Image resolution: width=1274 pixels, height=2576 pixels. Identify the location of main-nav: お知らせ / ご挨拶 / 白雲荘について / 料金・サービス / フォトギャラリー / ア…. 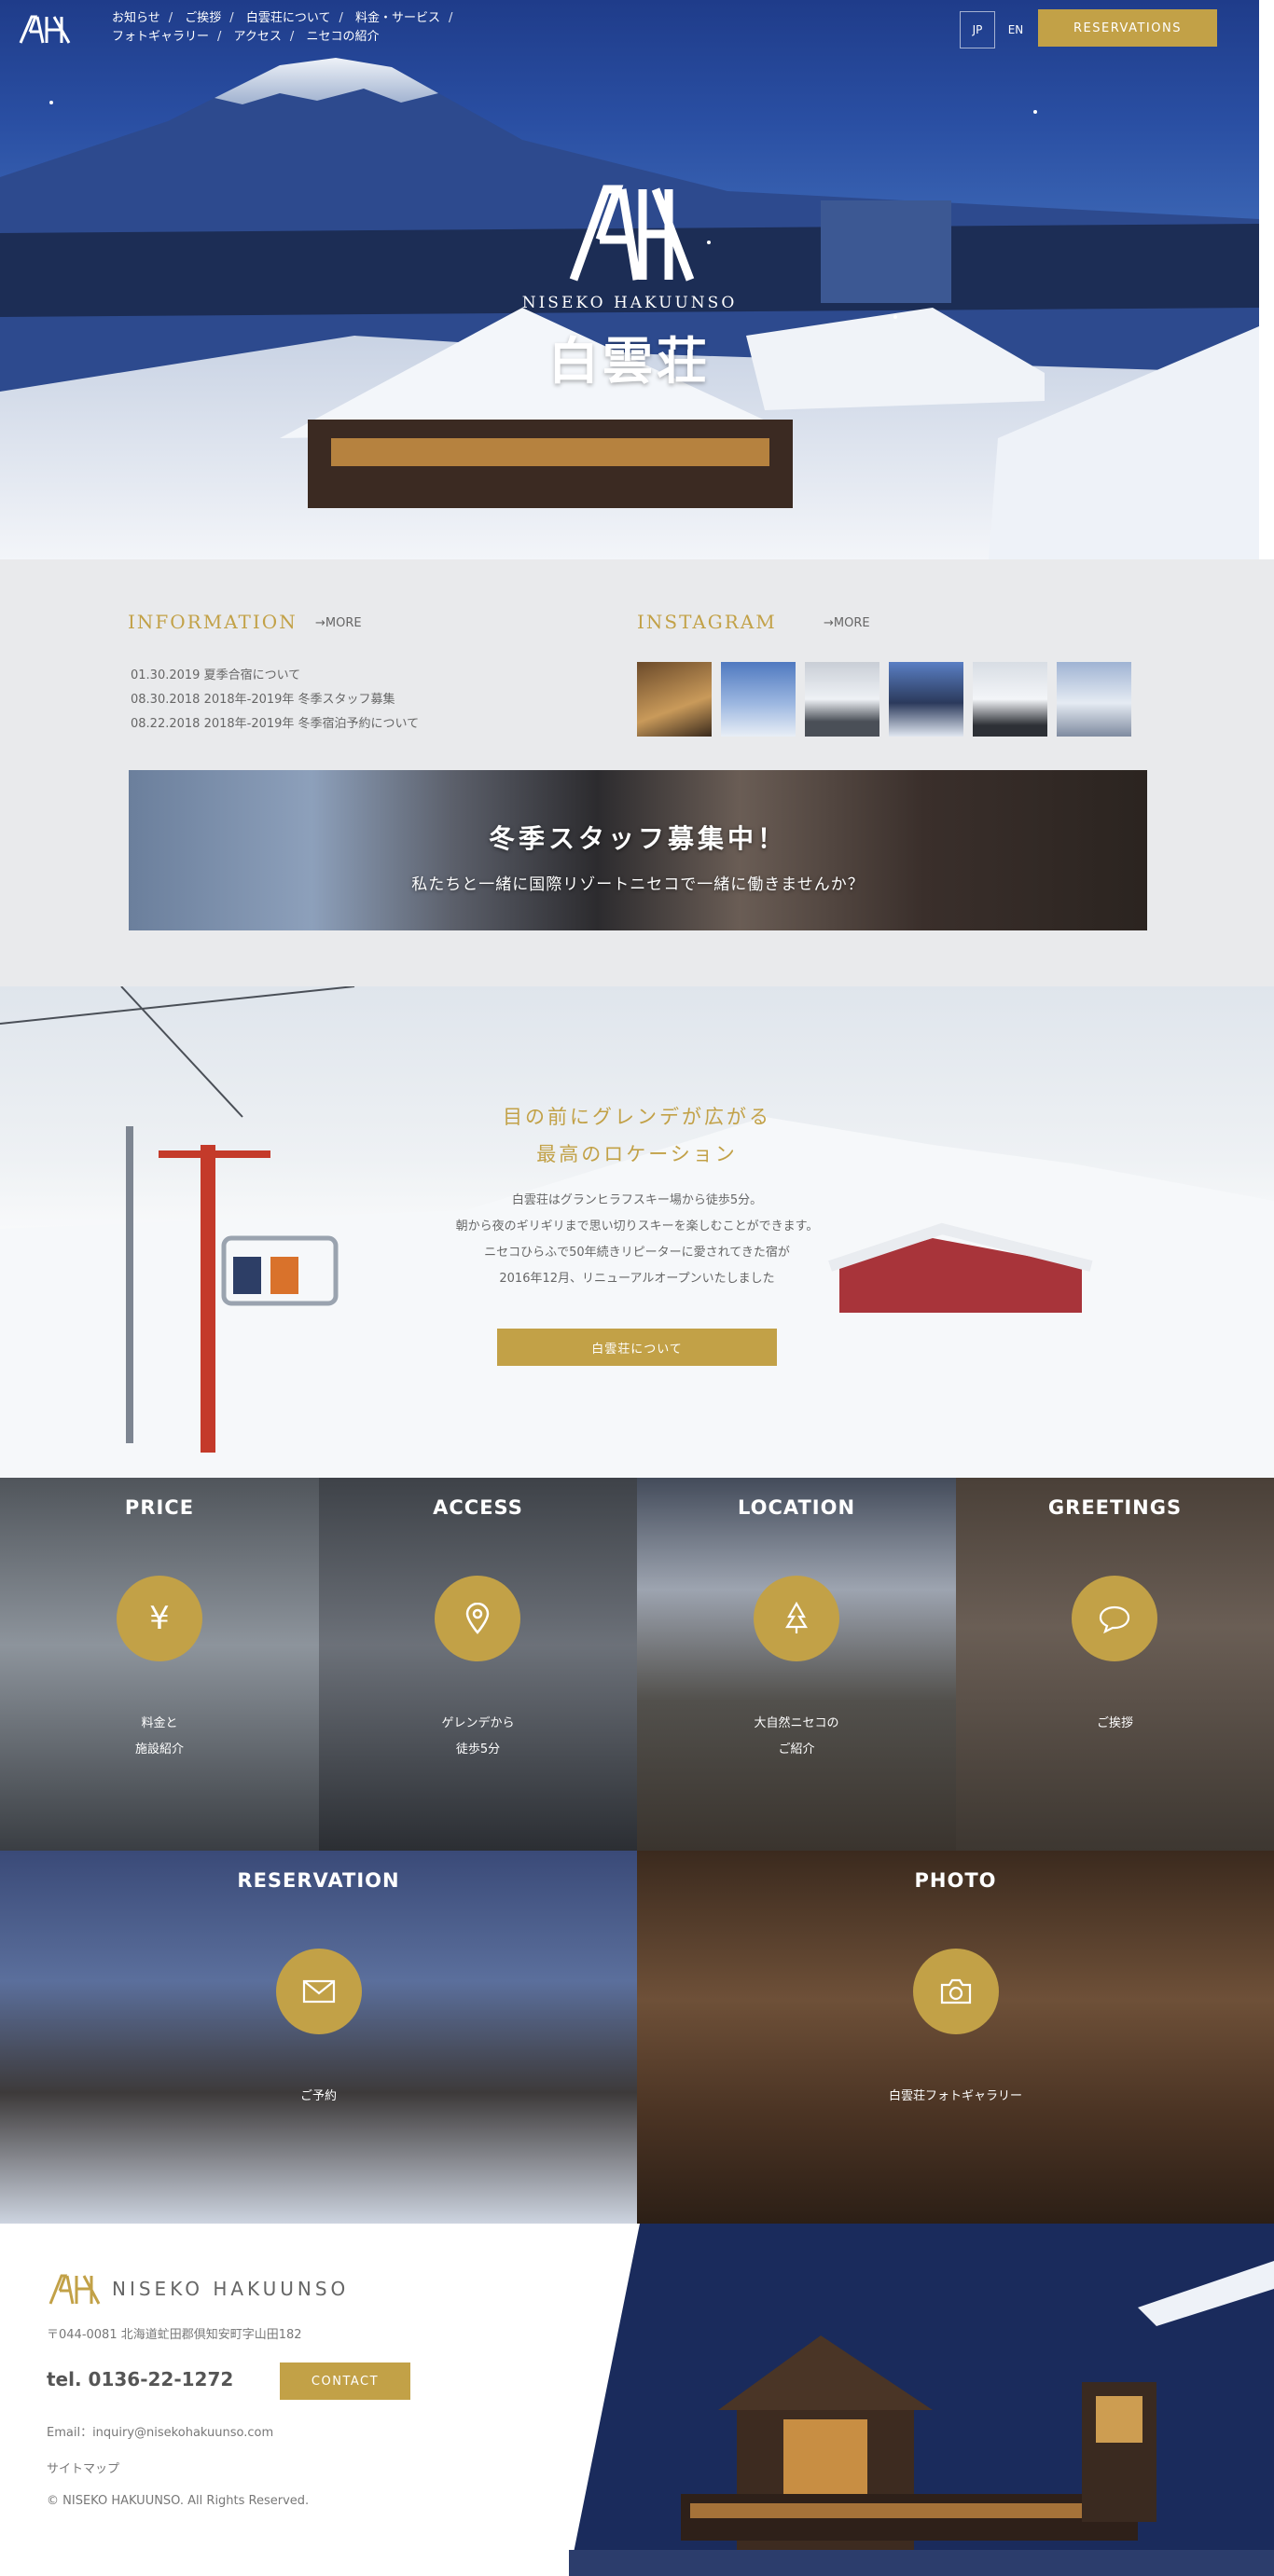
(331, 28).